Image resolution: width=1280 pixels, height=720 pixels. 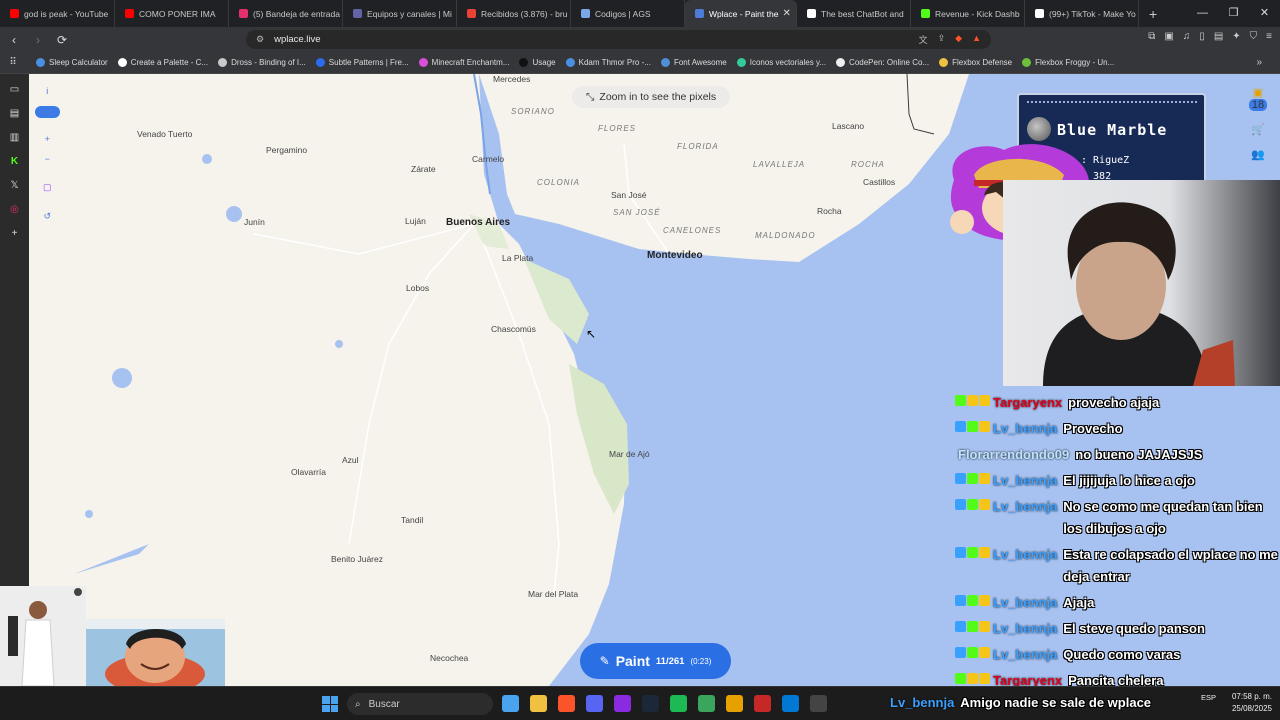 What do you see at coordinates (1251, 708) in the screenshot?
I see `clock-date: 25/08/2025` at bounding box center [1251, 708].